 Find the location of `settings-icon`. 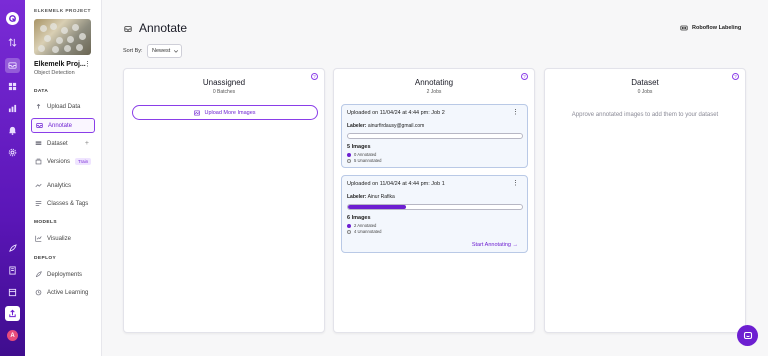

settings-icon is located at coordinates (12, 152).